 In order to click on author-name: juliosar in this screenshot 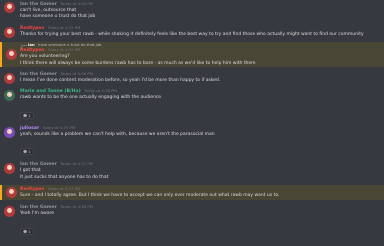, I will do `click(29, 128)`.